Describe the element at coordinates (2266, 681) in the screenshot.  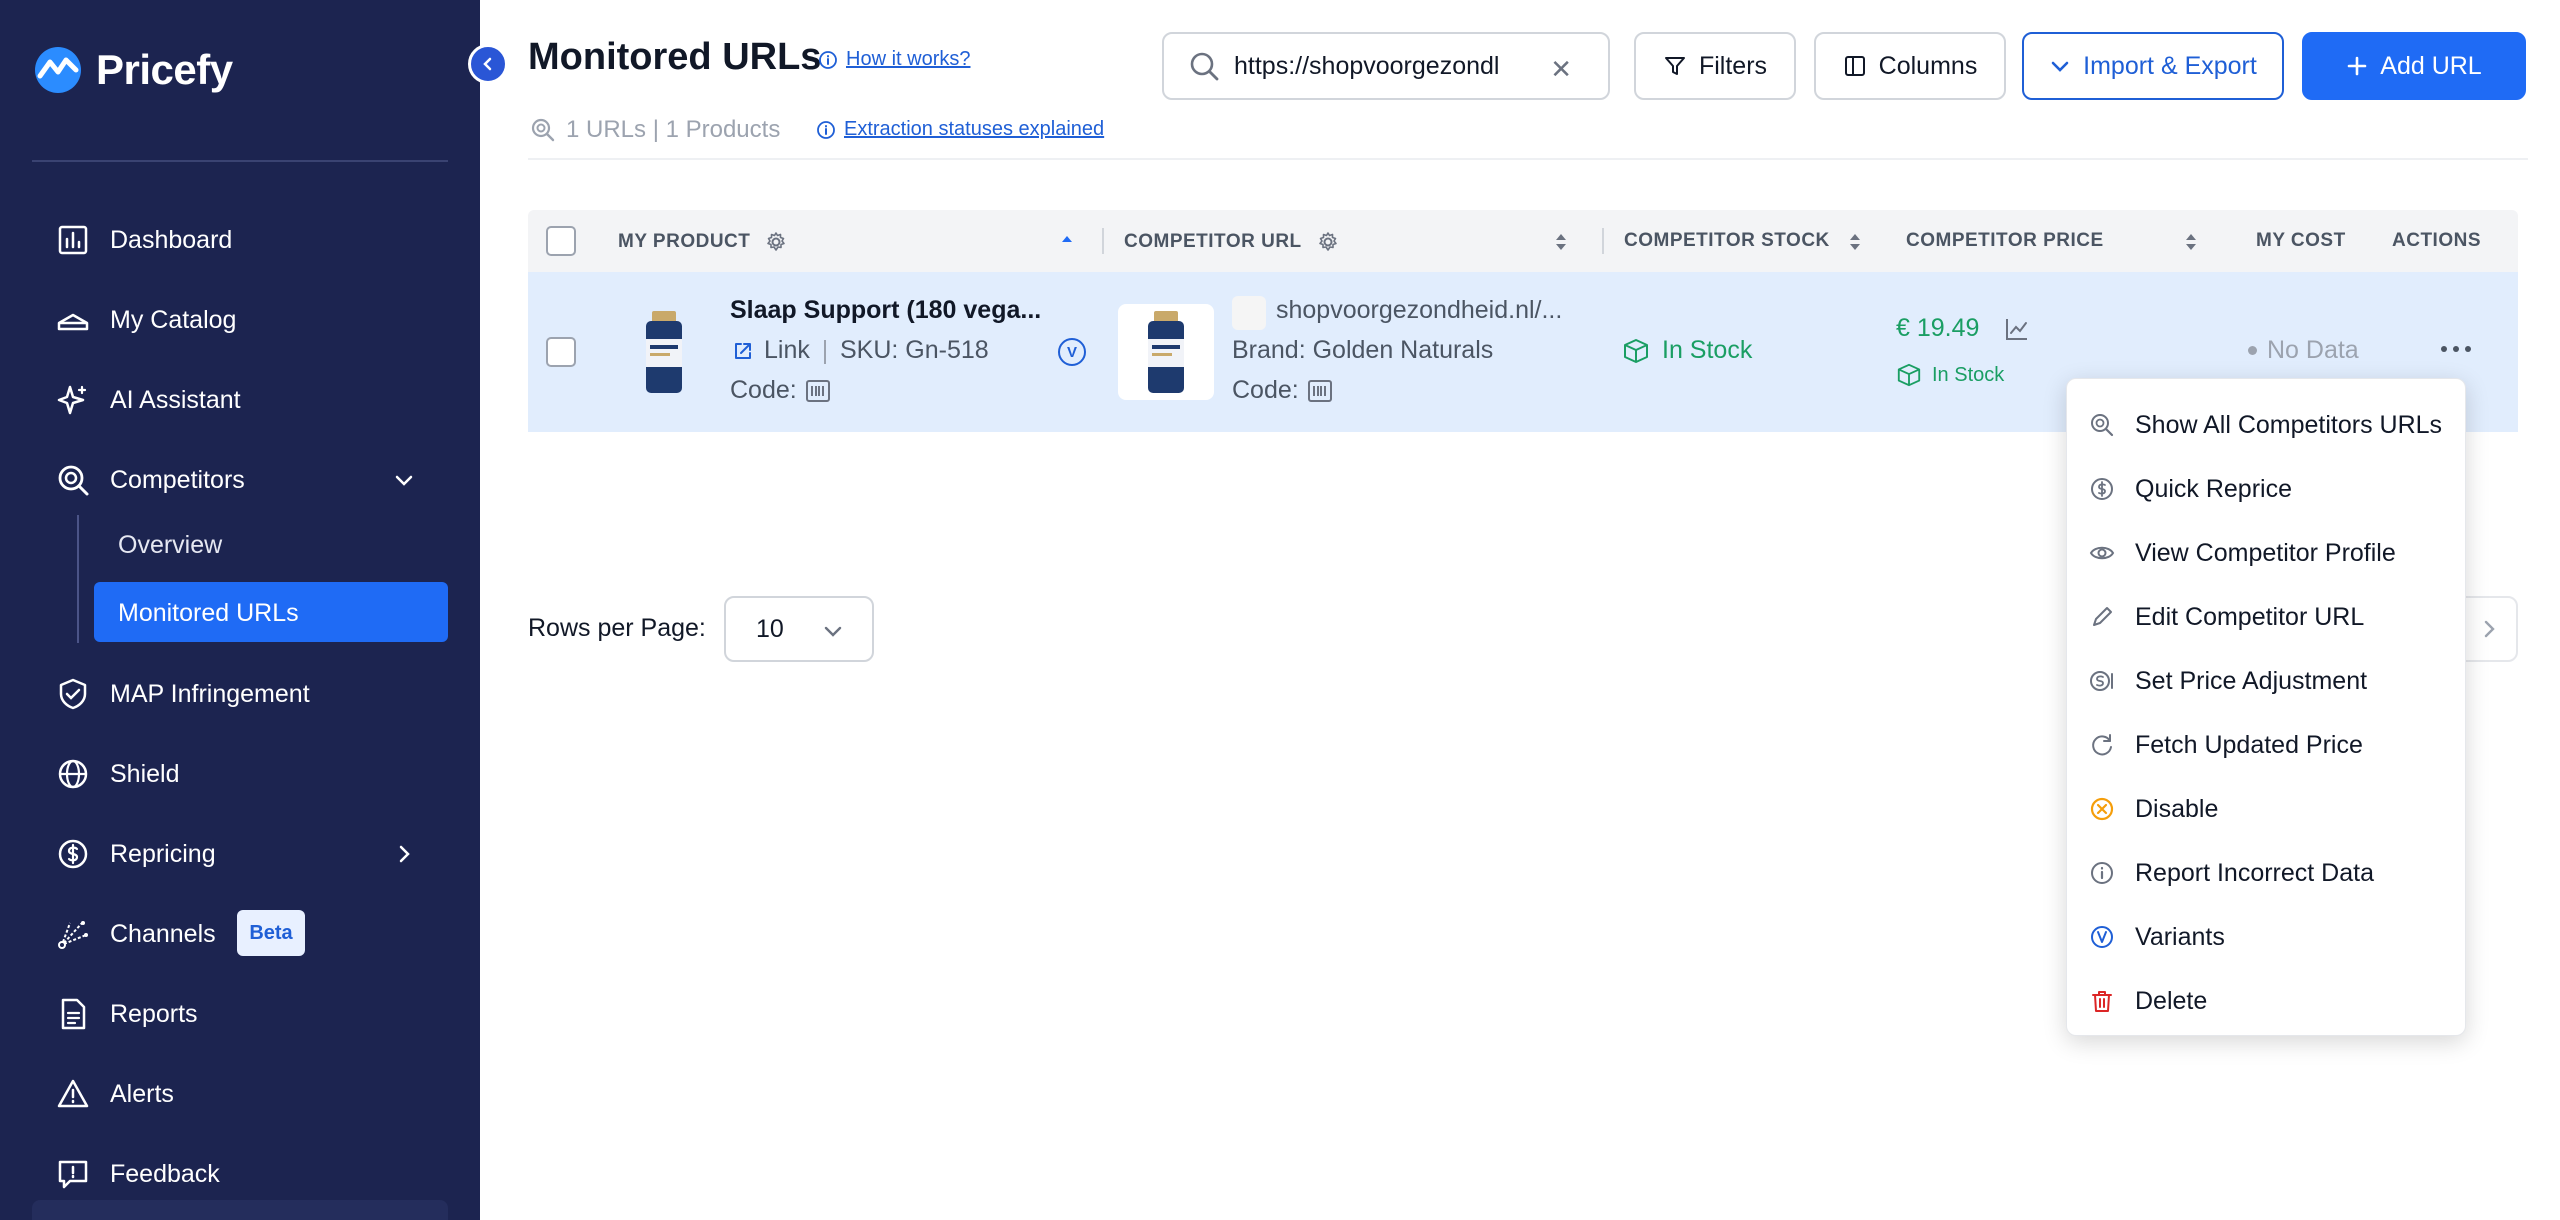
I see `menu-item-set-price-adjustment: Set Price Adjustment` at that location.